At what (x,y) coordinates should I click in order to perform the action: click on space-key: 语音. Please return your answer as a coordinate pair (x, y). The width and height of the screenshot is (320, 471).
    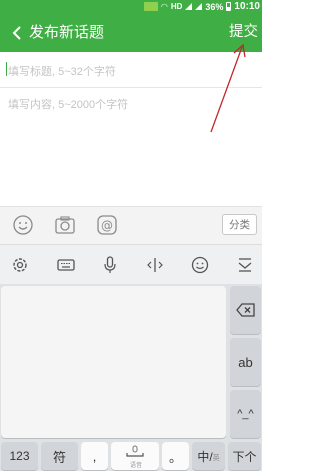
    Looking at the image, I should click on (135, 456).